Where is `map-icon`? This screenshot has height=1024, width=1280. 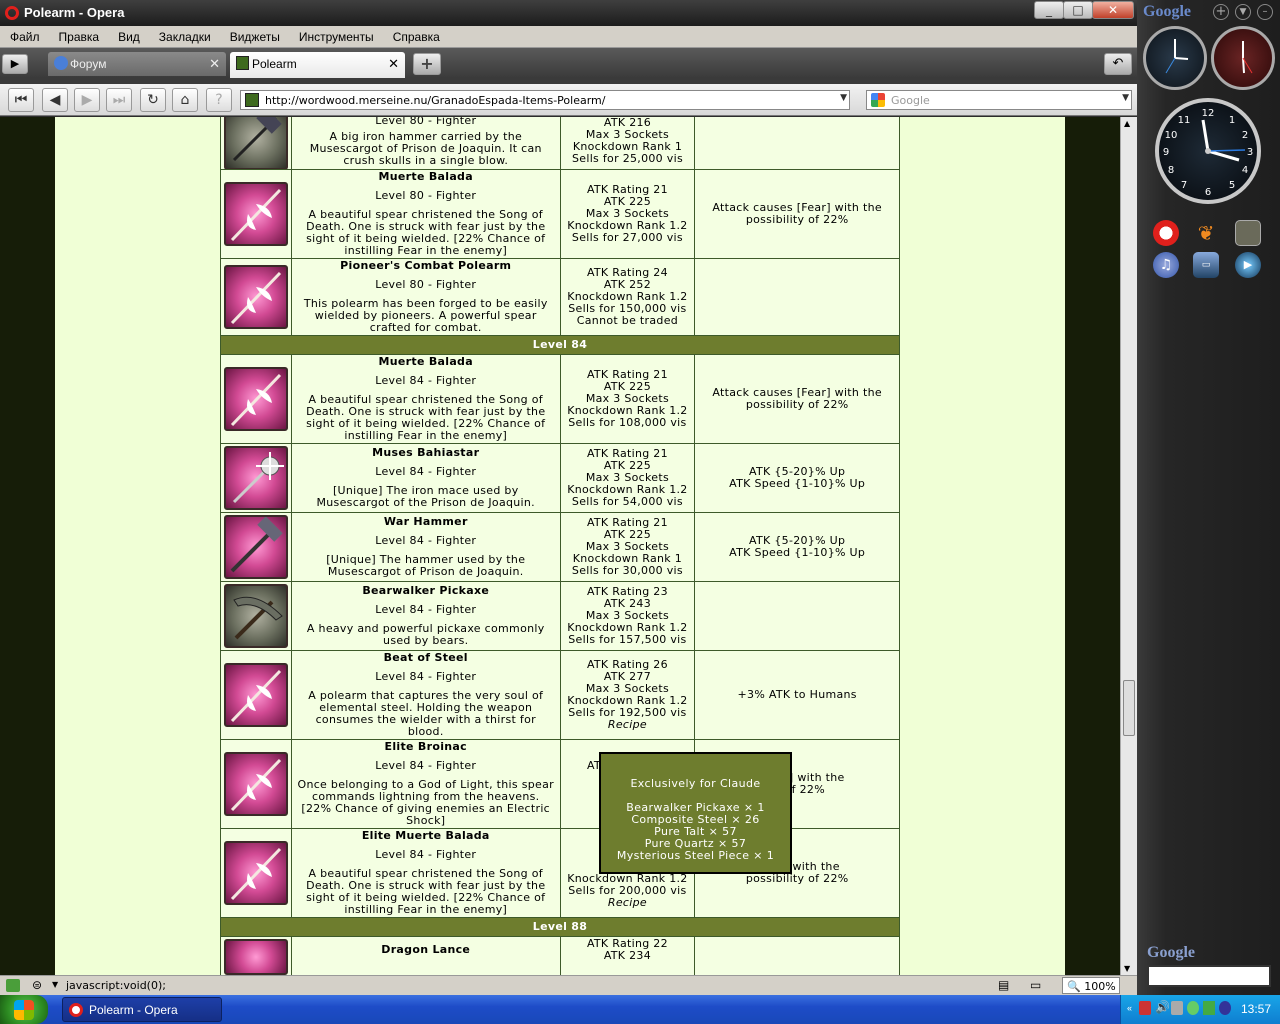
map-icon is located at coordinates (1248, 233).